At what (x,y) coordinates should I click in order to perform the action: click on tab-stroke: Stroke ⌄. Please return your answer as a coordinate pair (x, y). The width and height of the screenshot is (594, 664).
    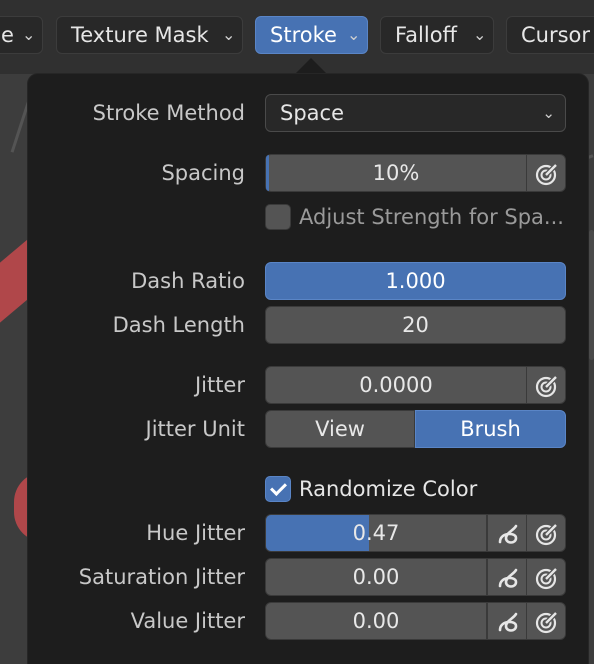
    Looking at the image, I should click on (311, 35).